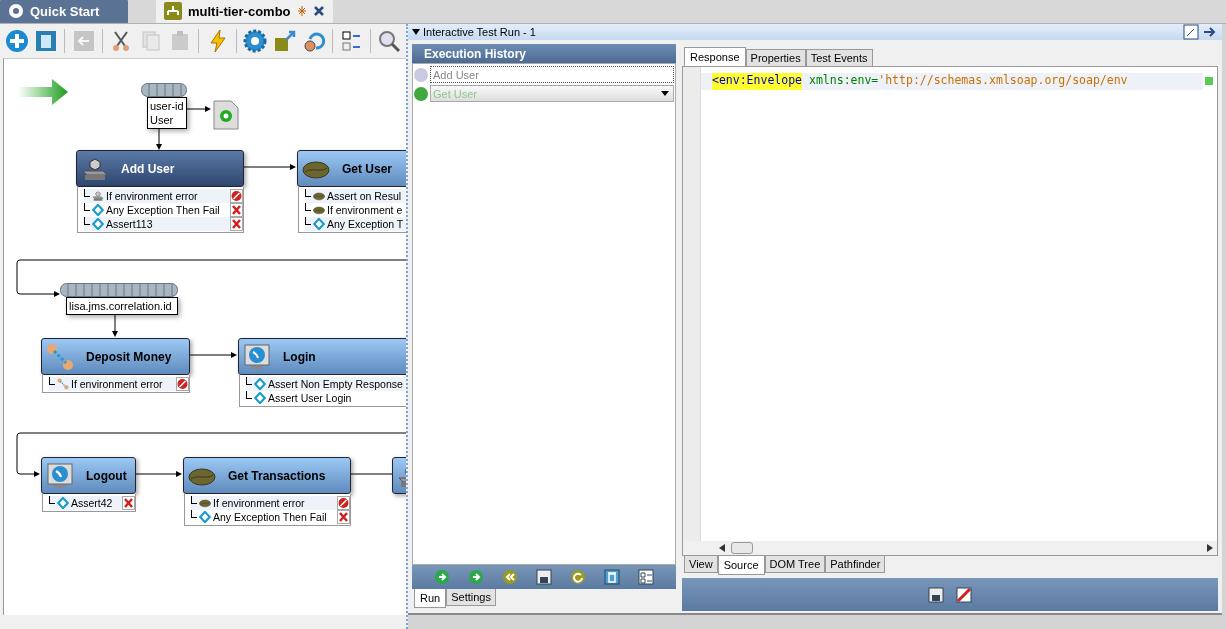 This screenshot has width=1226, height=629. Describe the element at coordinates (775, 57) in the screenshot. I see `panel-tab: Properties` at that location.